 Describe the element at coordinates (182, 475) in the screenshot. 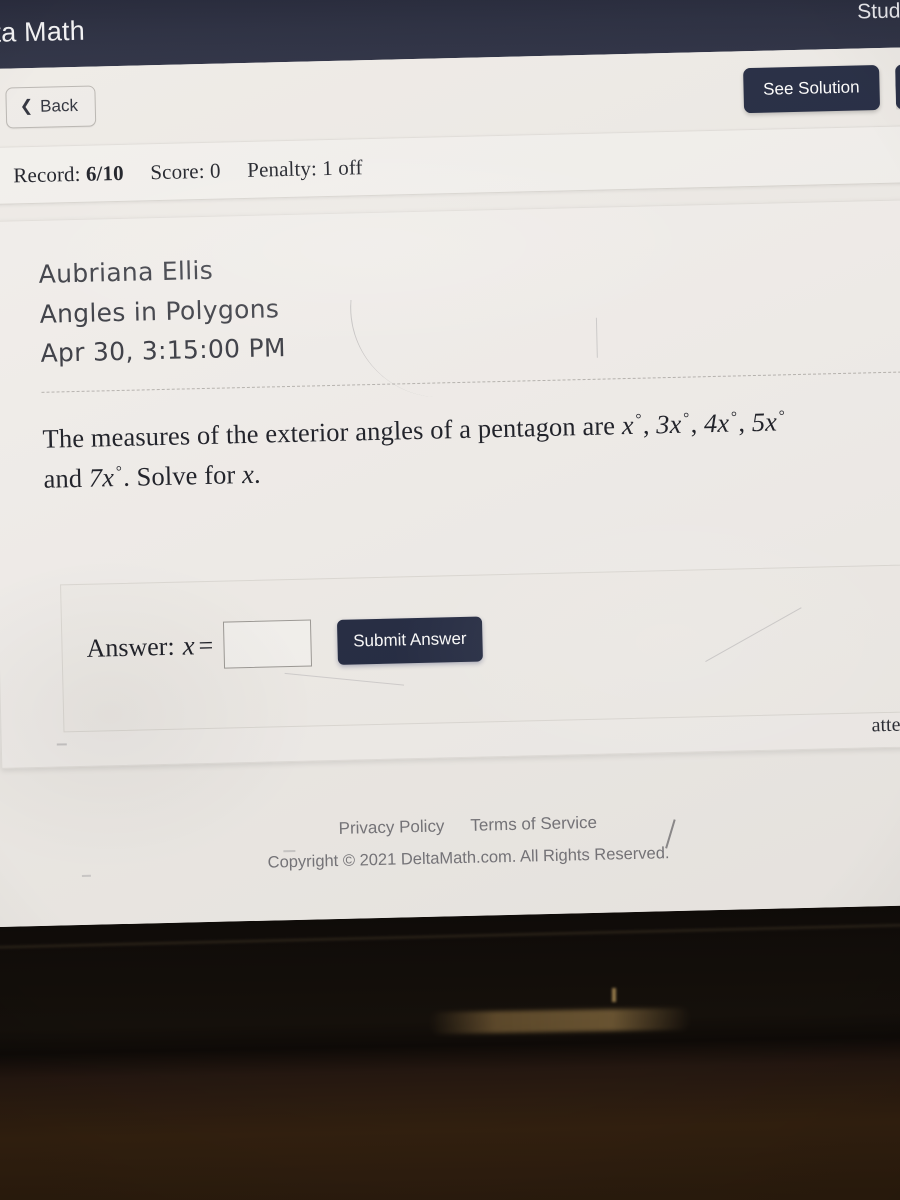

I see `problem-text-part-3: . Solve for` at that location.